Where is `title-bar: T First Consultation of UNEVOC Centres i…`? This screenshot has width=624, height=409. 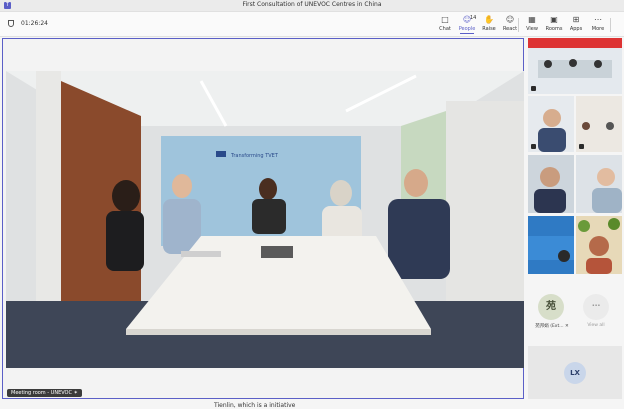 title-bar: T First Consultation of UNEVOC Centres i… is located at coordinates (312, 6).